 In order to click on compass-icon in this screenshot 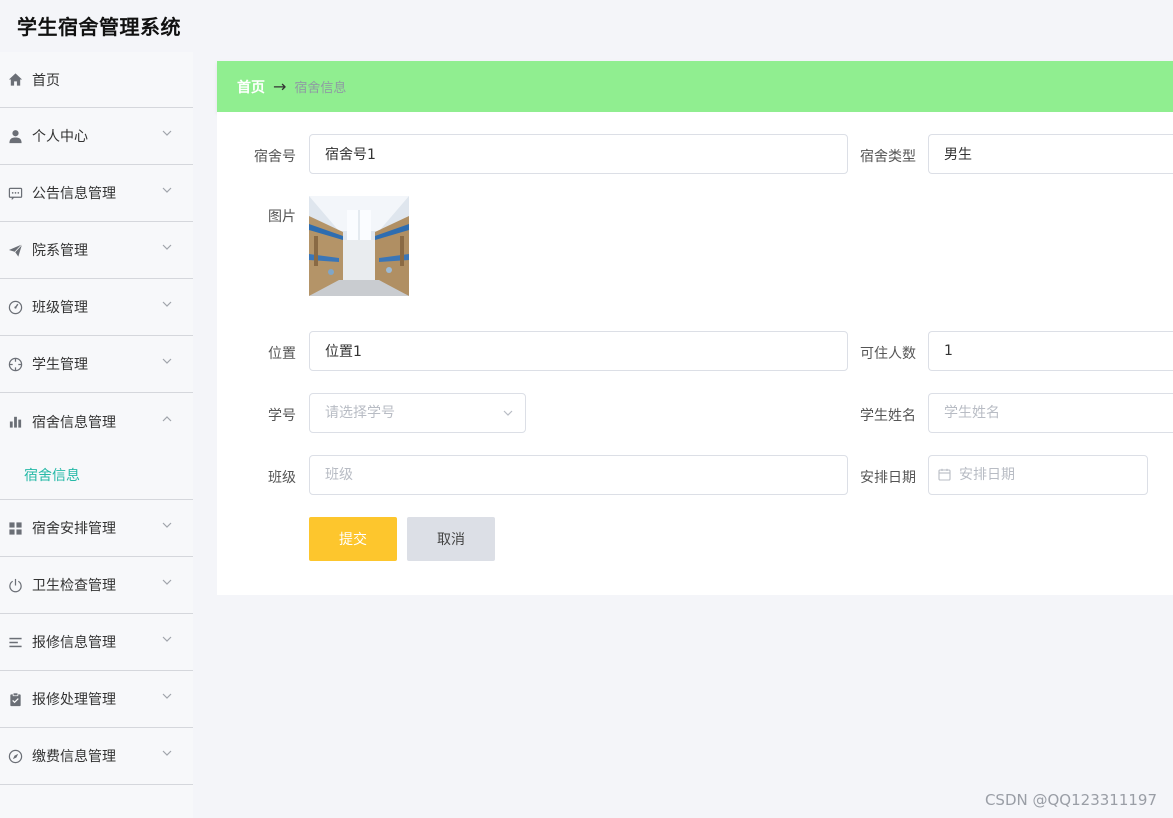, I will do `click(15, 756)`.